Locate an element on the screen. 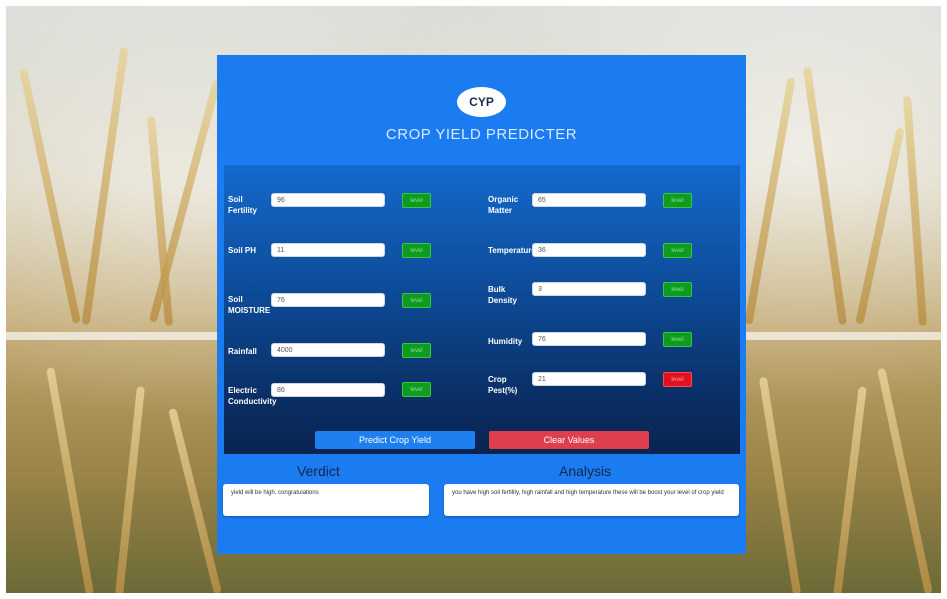  organic-matter-label: Organic Matter is located at coordinates (503, 205).